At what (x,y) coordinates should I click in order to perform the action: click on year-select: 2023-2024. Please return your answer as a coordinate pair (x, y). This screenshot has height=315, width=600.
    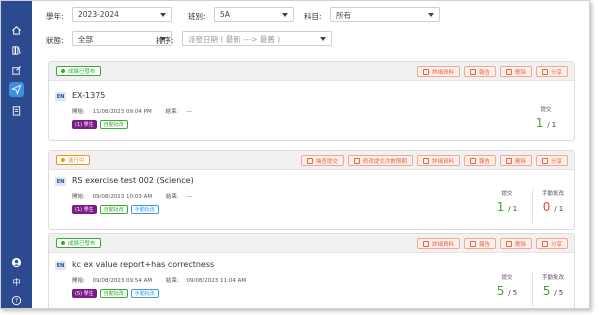
    Looking at the image, I should click on (122, 14).